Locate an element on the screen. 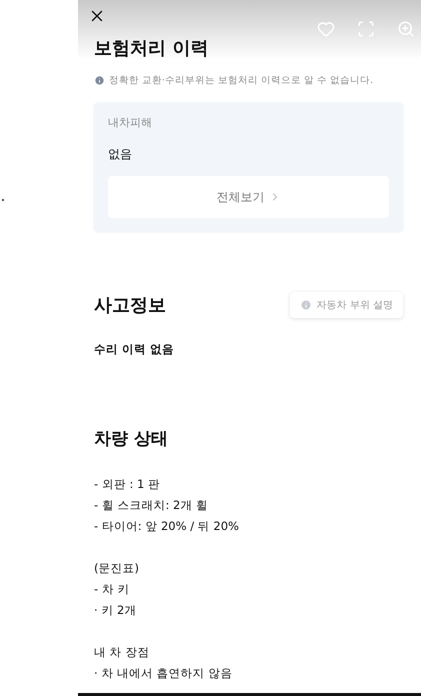 The width and height of the screenshot is (421, 696). repair-summary: 수리 이력 없음 is located at coordinates (135, 349).